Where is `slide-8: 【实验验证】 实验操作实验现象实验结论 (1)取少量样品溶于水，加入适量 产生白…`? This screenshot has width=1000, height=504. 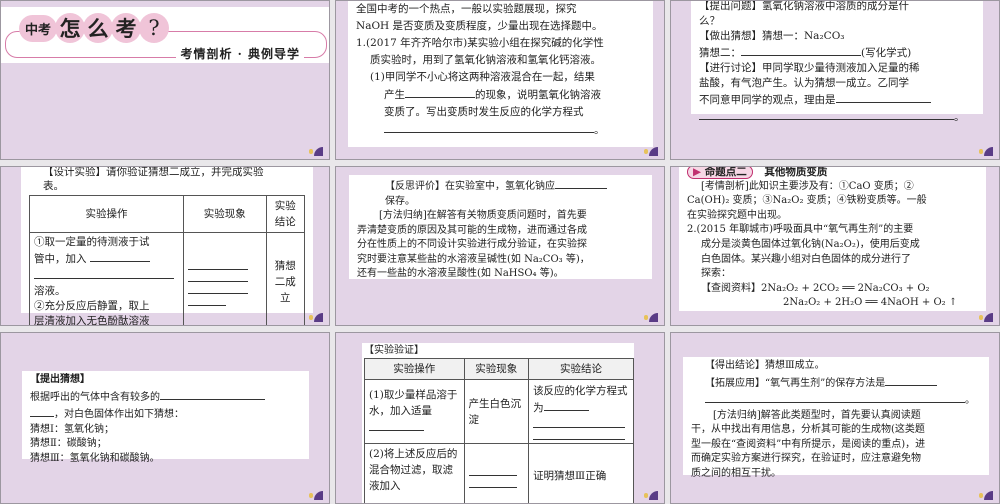 slide-8: 【实验验证】 实验操作实验现象实验结论 (1)取少量样品溶于水，加入适量 产生白… is located at coordinates (500, 418).